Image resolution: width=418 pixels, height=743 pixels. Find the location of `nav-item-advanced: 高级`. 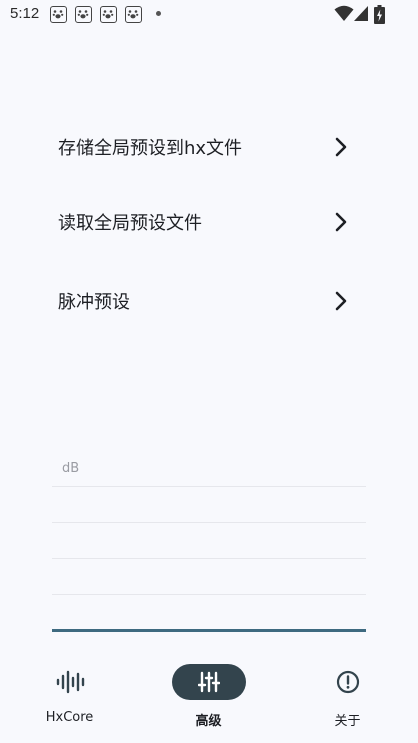

nav-item-advanced: 高级 is located at coordinates (208, 696).